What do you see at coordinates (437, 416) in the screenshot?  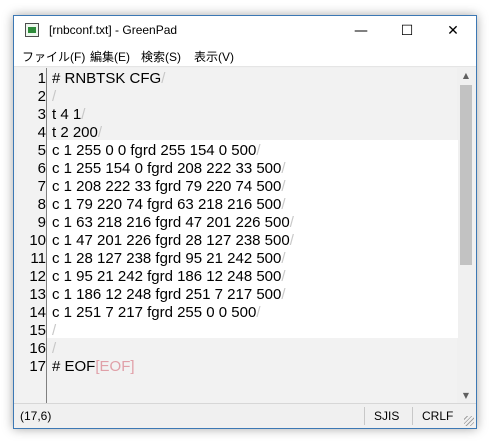 I see `line-ending-indicator: CRLF` at bounding box center [437, 416].